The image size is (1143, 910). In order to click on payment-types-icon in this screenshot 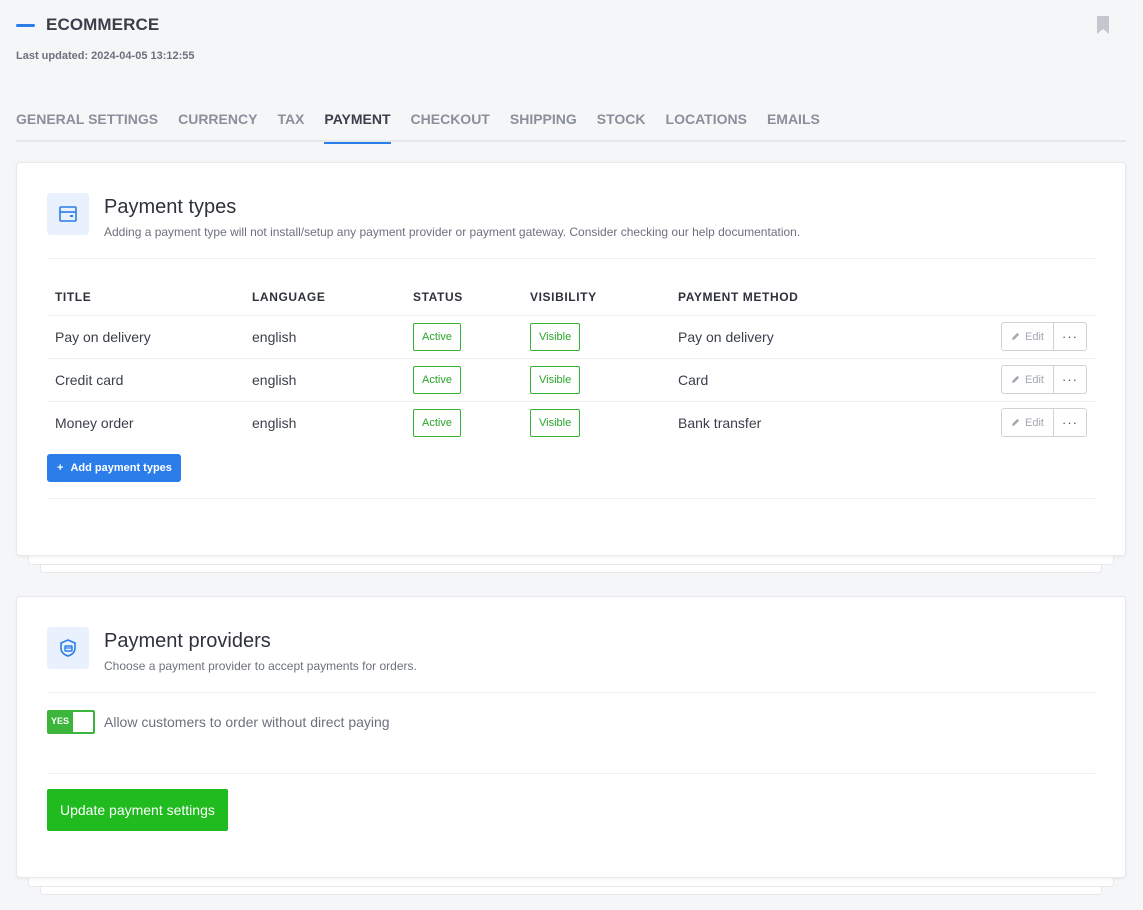, I will do `click(68, 214)`.